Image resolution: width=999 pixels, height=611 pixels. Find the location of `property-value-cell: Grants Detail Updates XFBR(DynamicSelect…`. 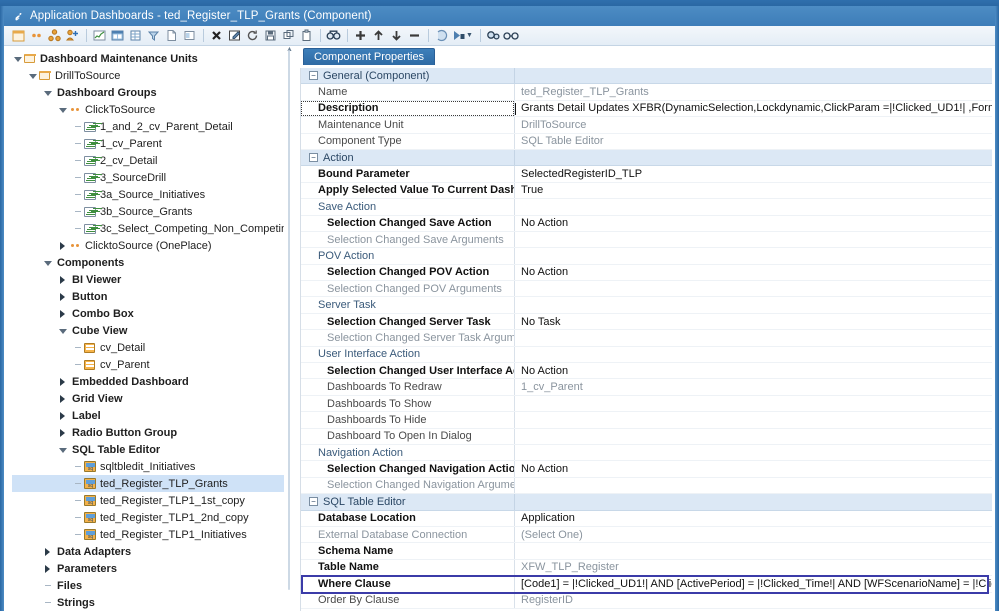

property-value-cell: Grants Detail Updates XFBR(DynamicSelect… is located at coordinates (753, 108).